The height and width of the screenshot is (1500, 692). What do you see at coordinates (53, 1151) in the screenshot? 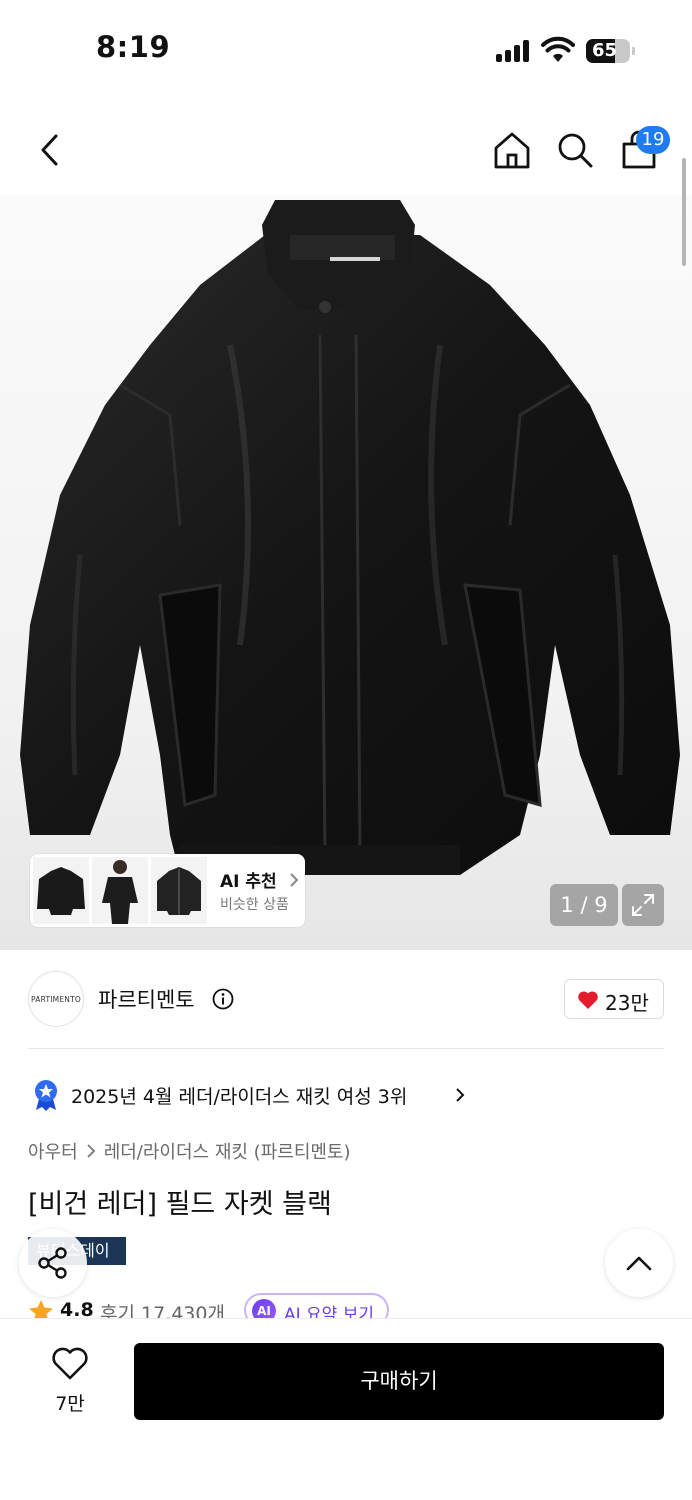
I see `breadcrumb-category: 아우터` at bounding box center [53, 1151].